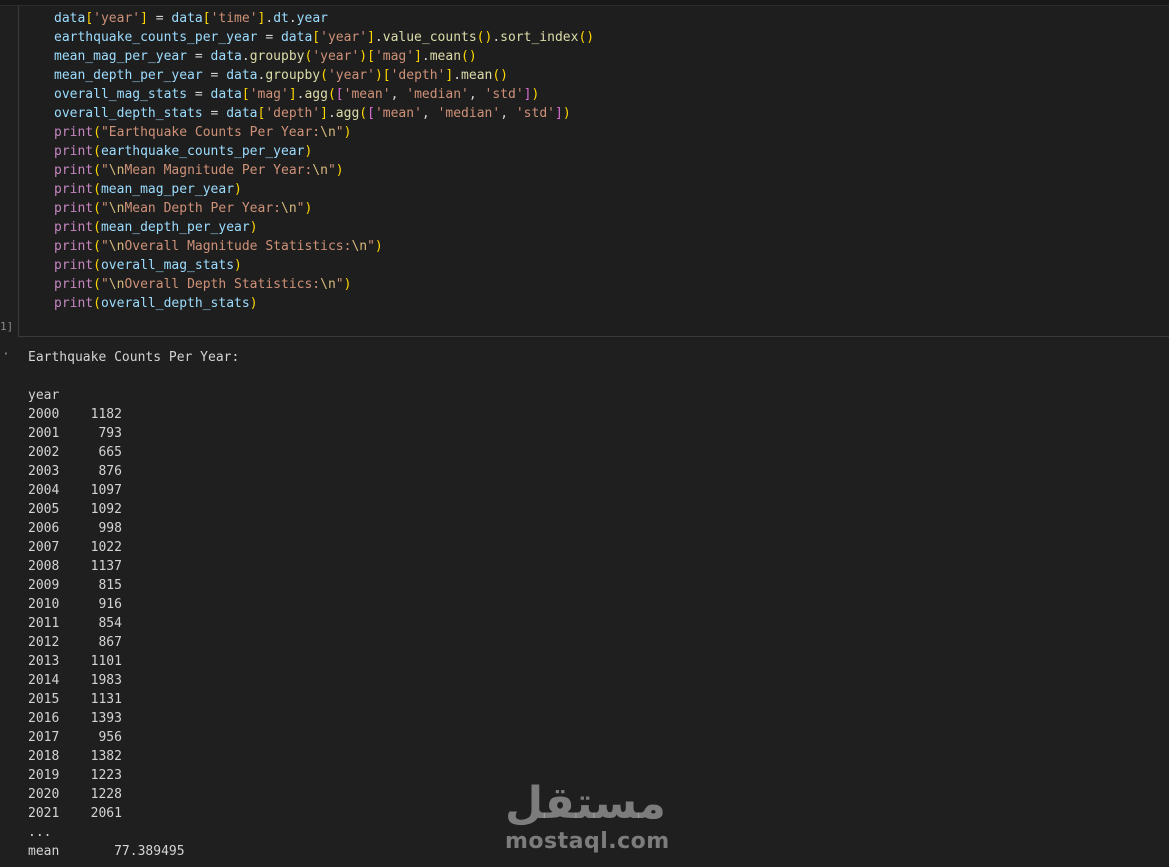  What do you see at coordinates (242, 113) in the screenshot?
I see `code-token: data` at bounding box center [242, 113].